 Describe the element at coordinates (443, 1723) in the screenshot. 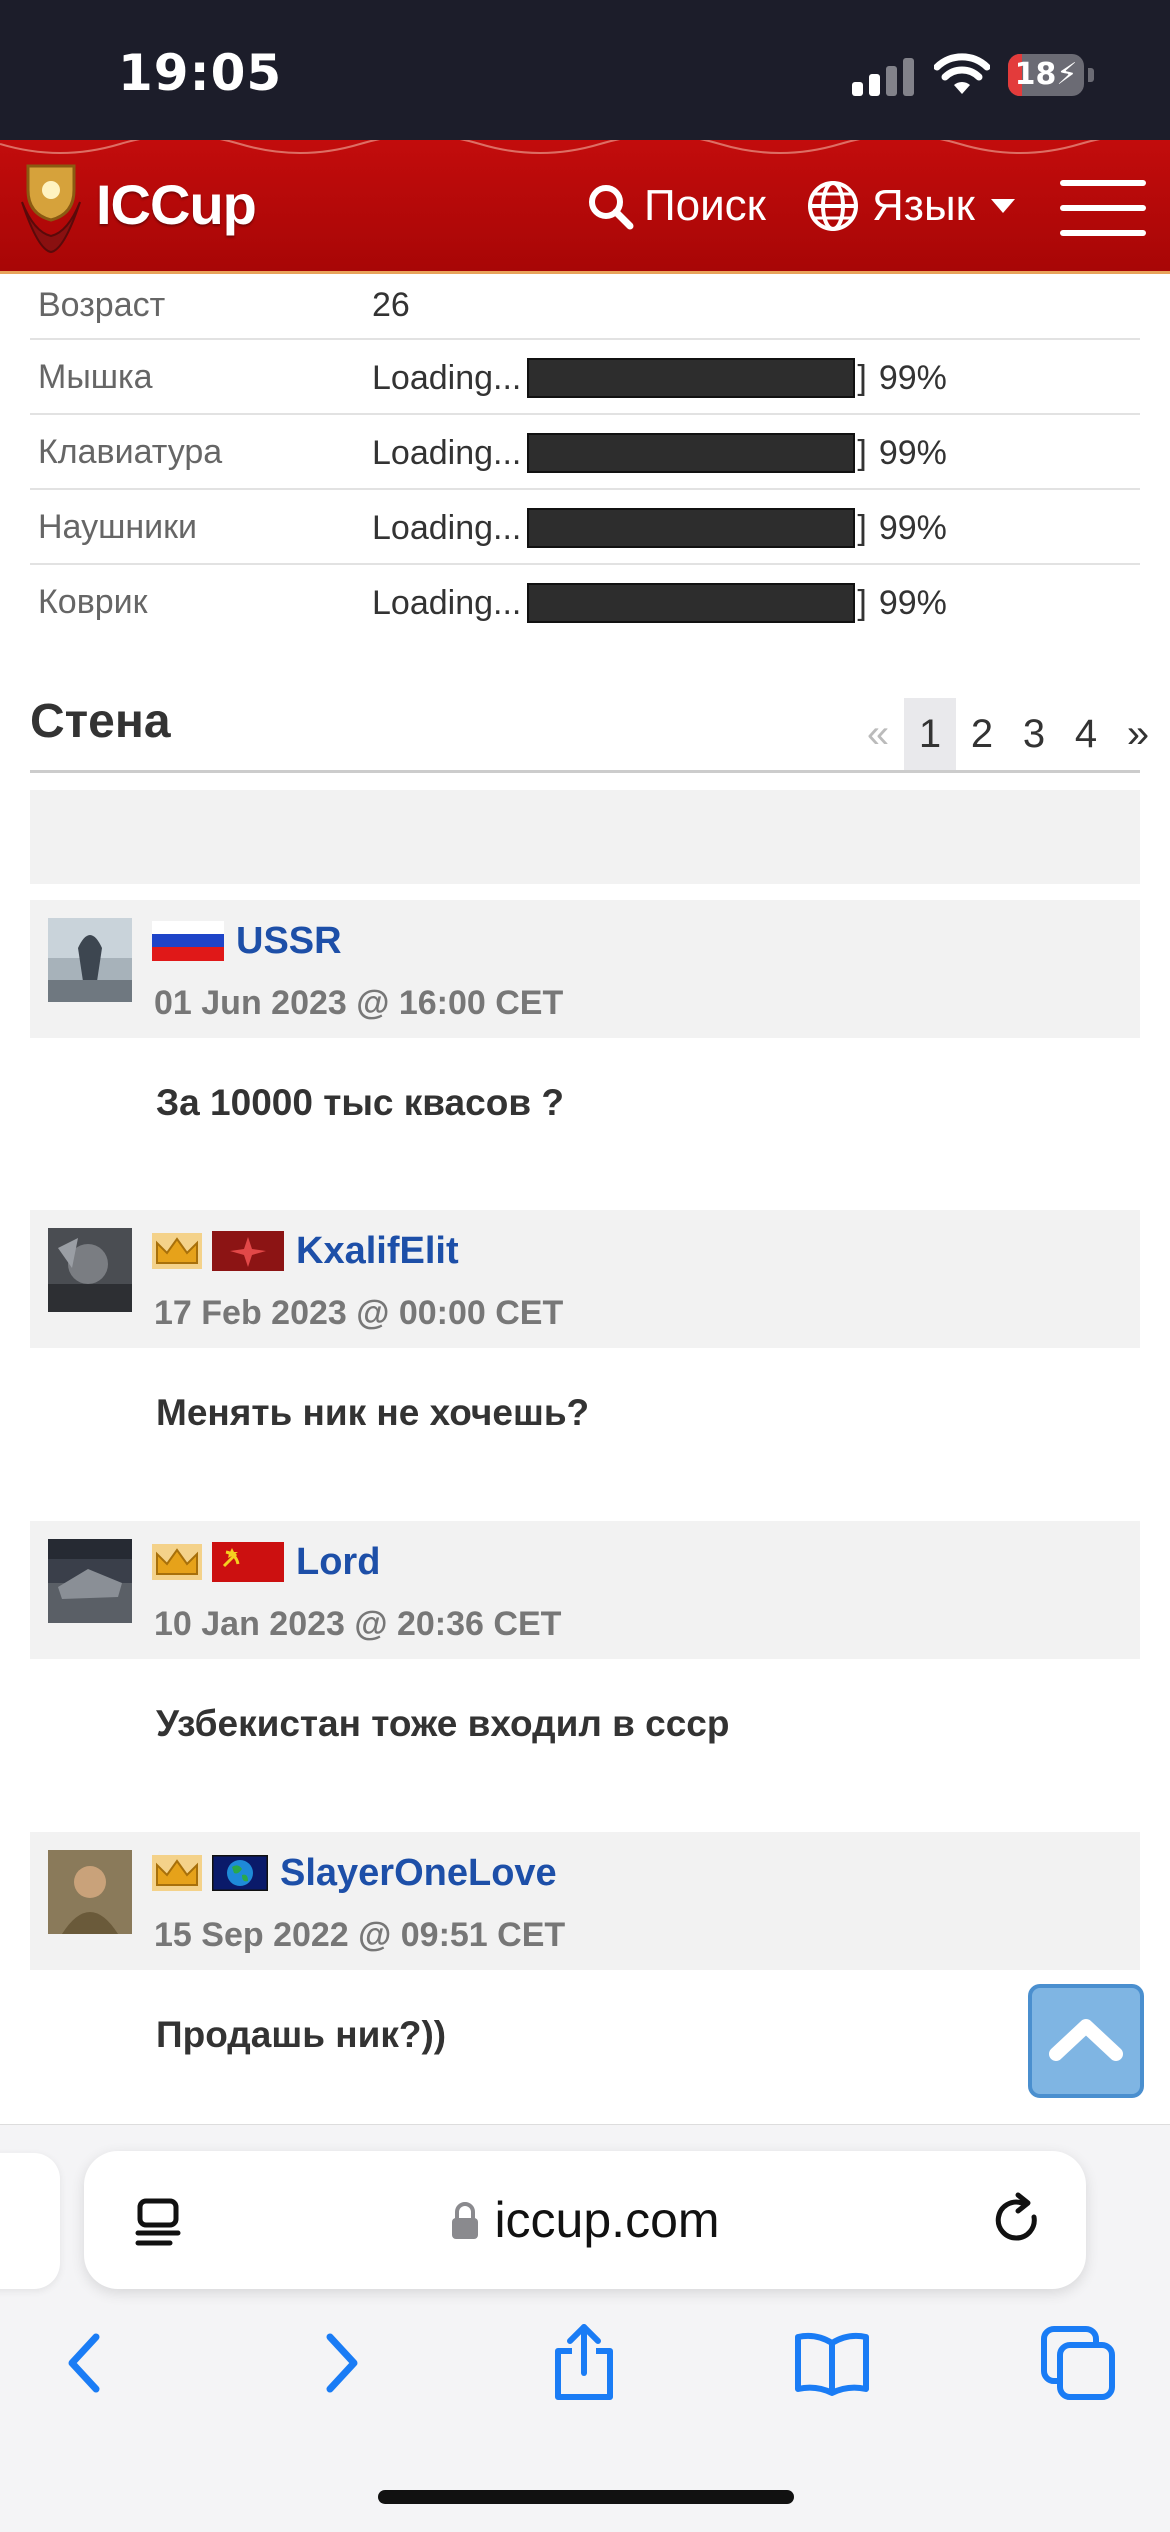

I see `post-text: Узбекистан тоже входил в ссср` at that location.